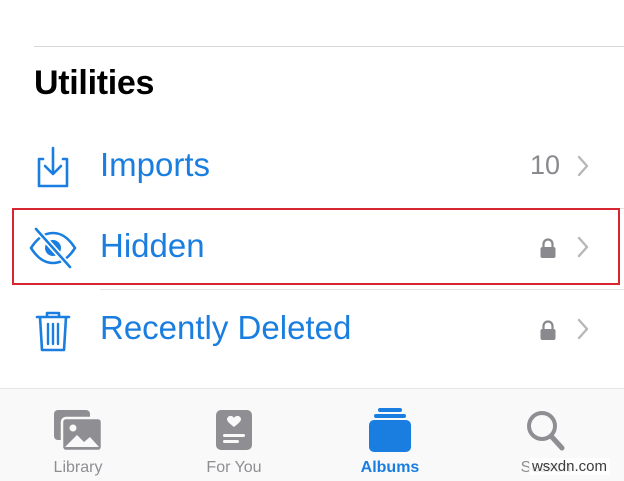 This screenshot has height=481, width=624. Describe the element at coordinates (546, 431) in the screenshot. I see `search-icon` at that location.